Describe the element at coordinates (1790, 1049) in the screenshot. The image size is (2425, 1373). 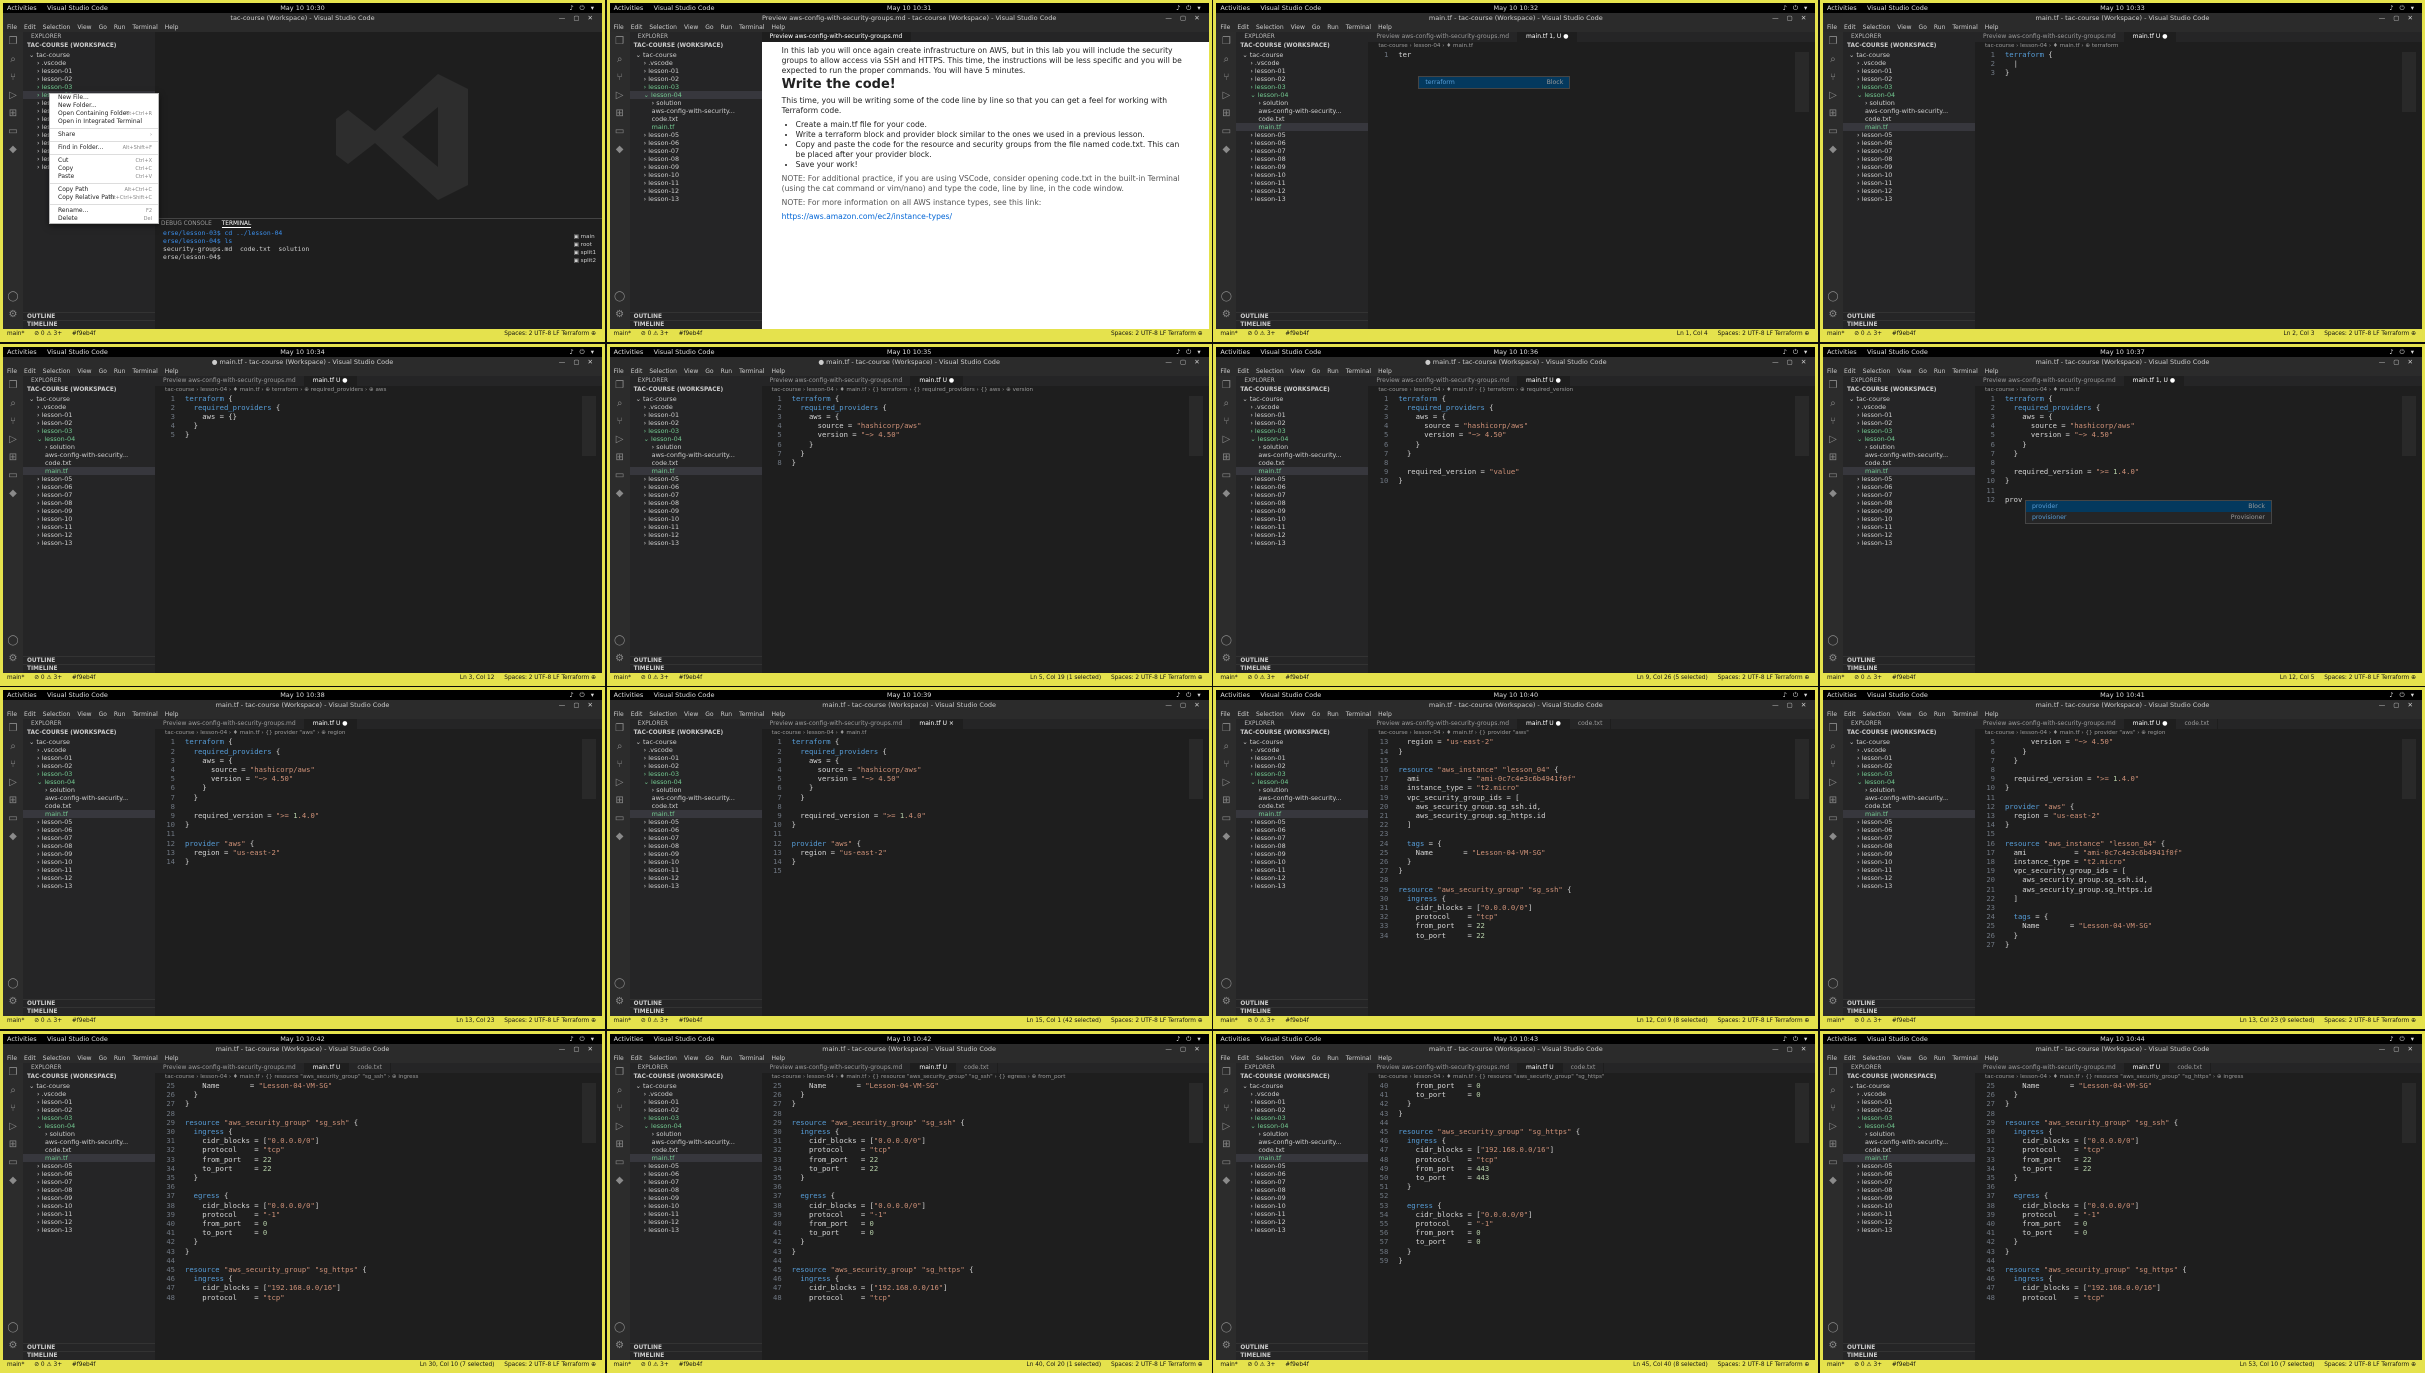
I see `window-controls: — ▢ ✕` at that location.